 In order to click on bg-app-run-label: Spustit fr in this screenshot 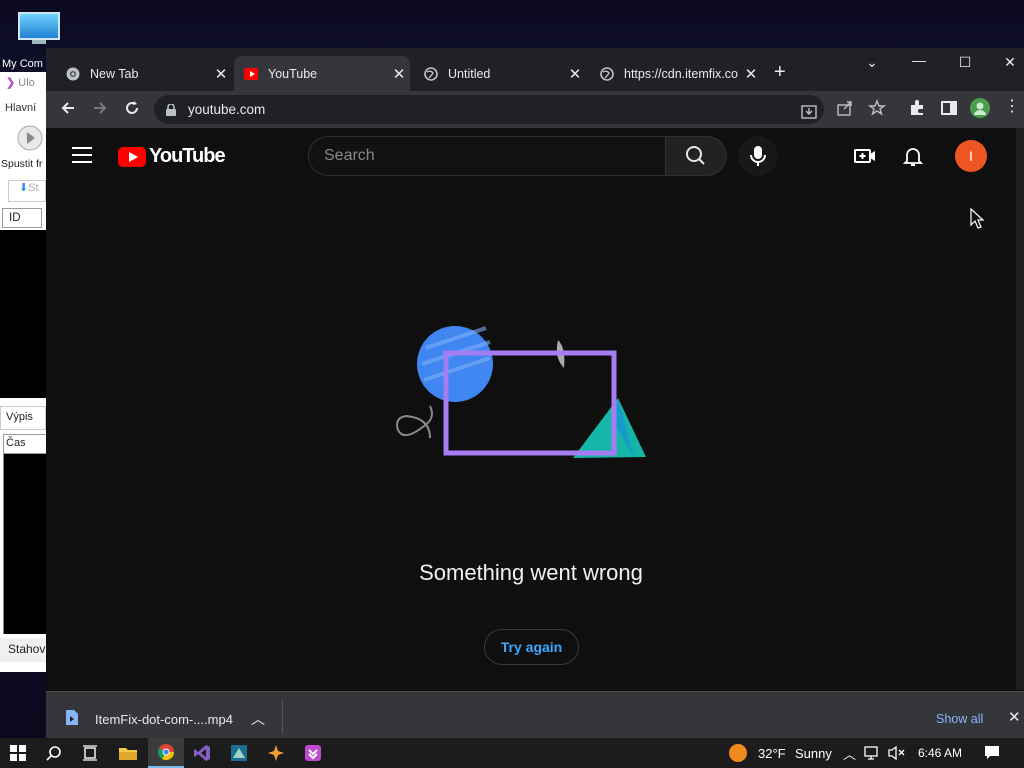, I will do `click(22, 164)`.